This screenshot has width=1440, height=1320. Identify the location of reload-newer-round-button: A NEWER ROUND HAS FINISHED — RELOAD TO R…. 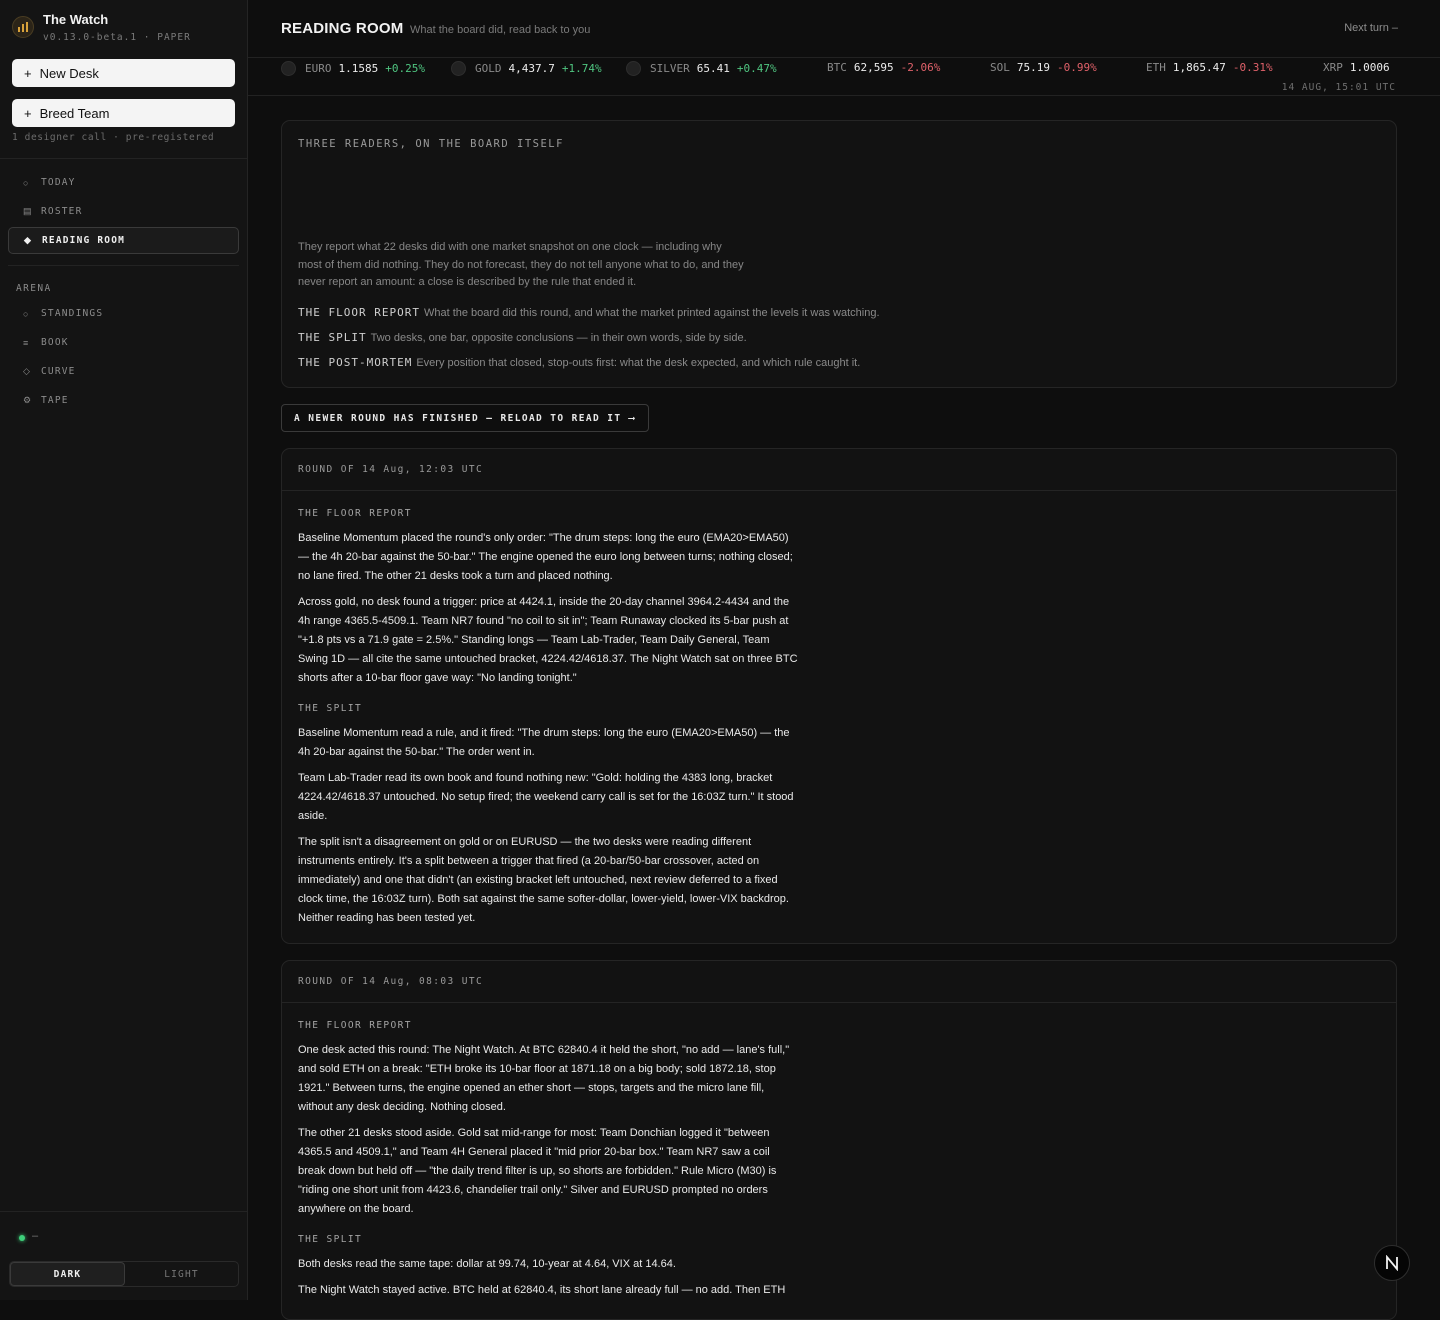
(465, 418).